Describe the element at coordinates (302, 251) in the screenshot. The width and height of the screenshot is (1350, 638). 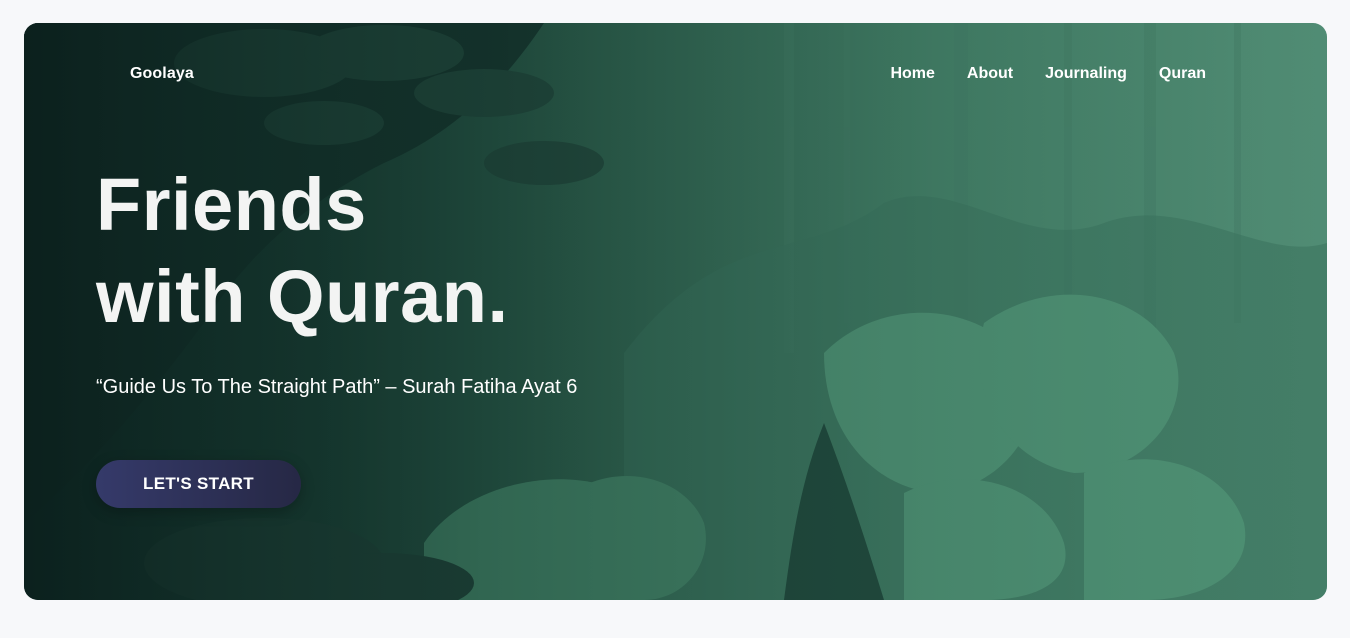
I see `hero-headline: Friends with Quran.` at that location.